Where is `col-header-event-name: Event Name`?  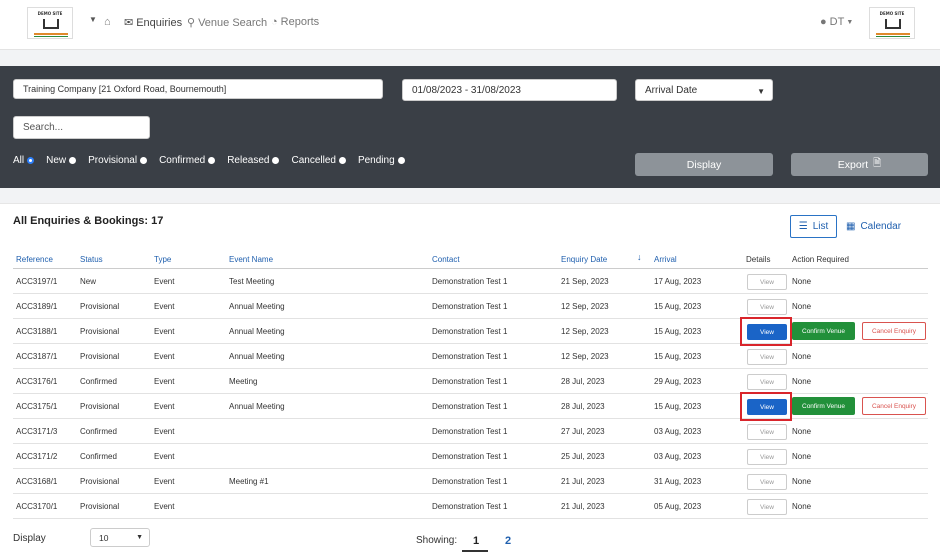
col-header-event-name: Event Name is located at coordinates (251, 259).